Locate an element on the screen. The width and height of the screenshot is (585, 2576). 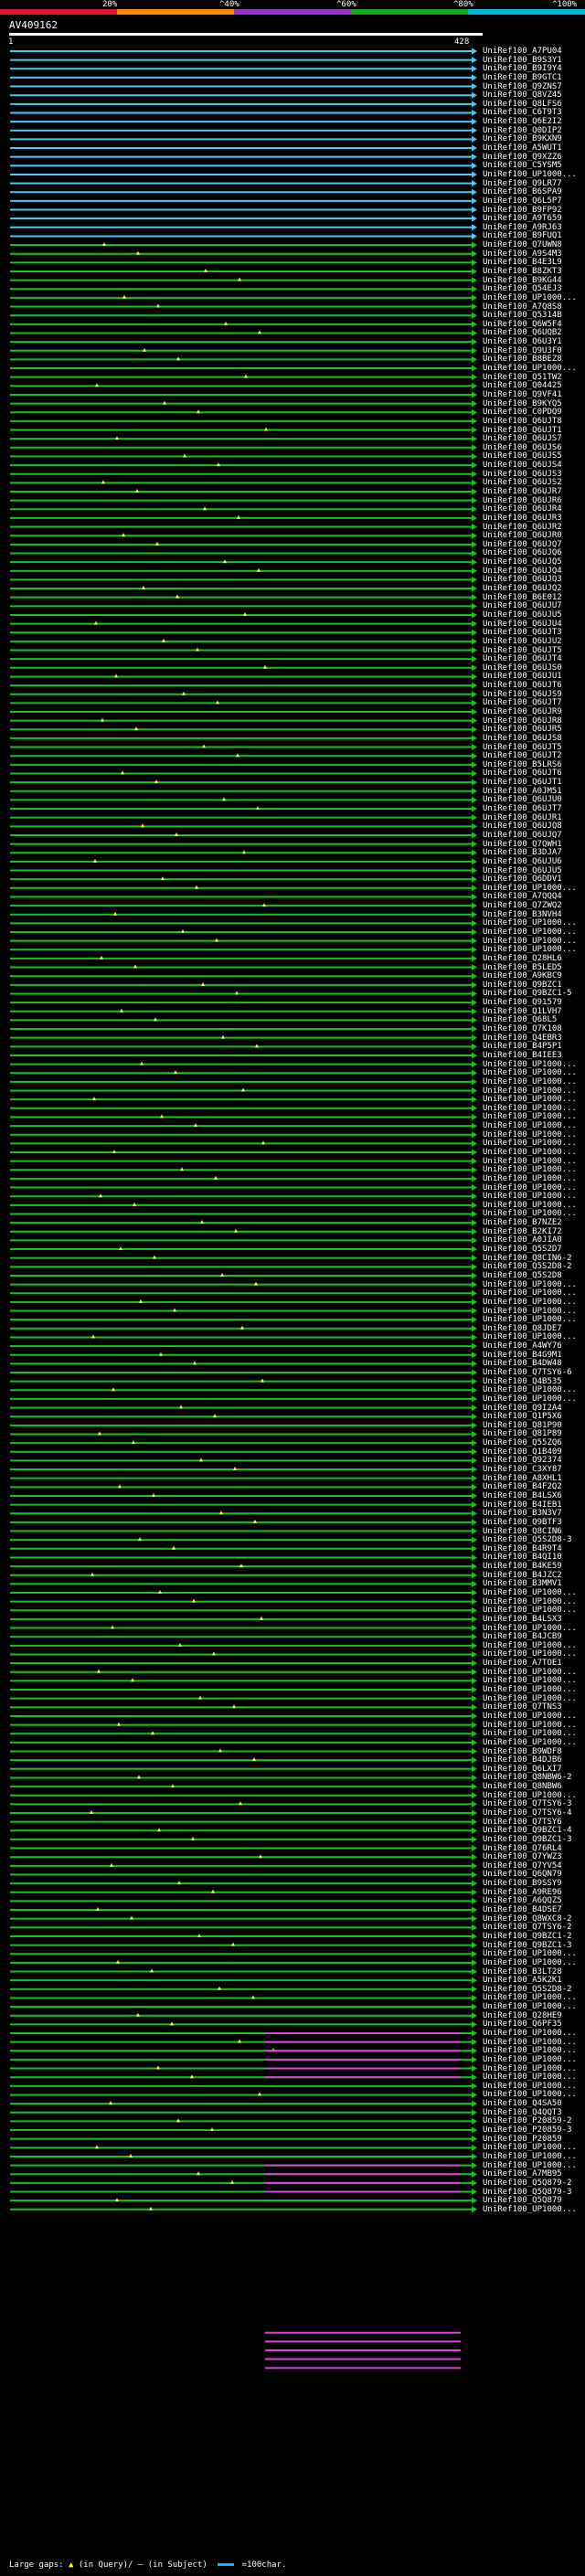
hit-label: UniRef100_Q5Q879-3 is located at coordinates (534, 2192).